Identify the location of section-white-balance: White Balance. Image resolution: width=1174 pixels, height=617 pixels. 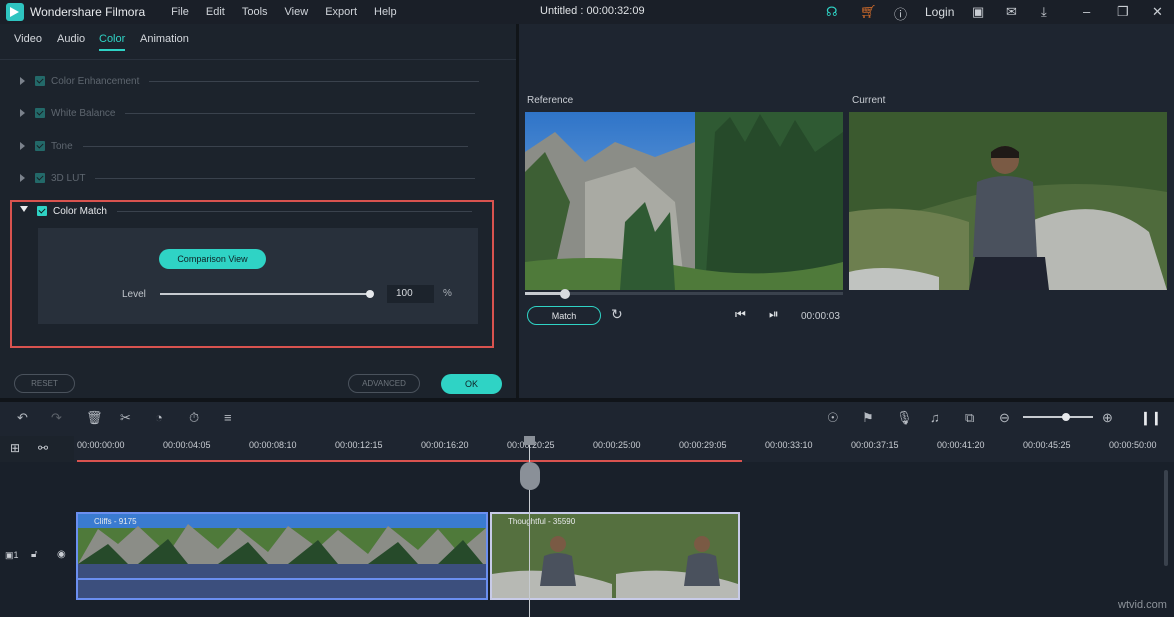
(247, 113).